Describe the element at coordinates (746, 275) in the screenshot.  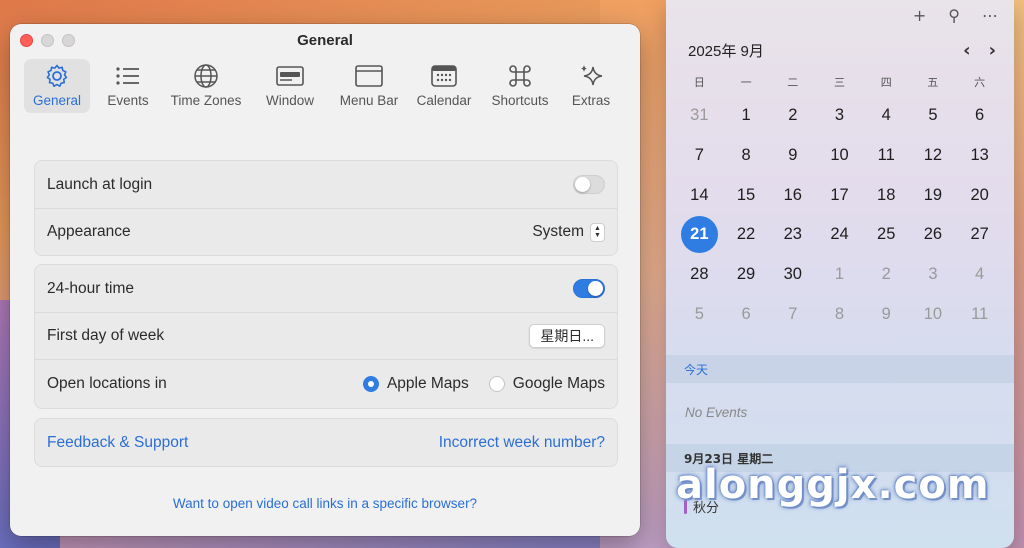
I see `day-cell: 29` at that location.